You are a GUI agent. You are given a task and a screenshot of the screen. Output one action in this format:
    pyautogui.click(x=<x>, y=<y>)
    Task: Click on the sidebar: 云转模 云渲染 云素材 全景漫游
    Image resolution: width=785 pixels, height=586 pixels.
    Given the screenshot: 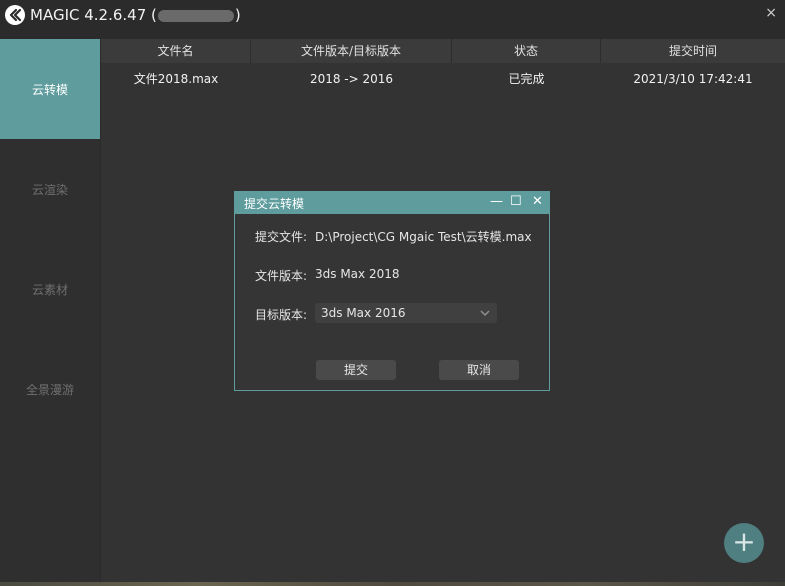 What is the action you would take?
    pyautogui.click(x=50, y=312)
    